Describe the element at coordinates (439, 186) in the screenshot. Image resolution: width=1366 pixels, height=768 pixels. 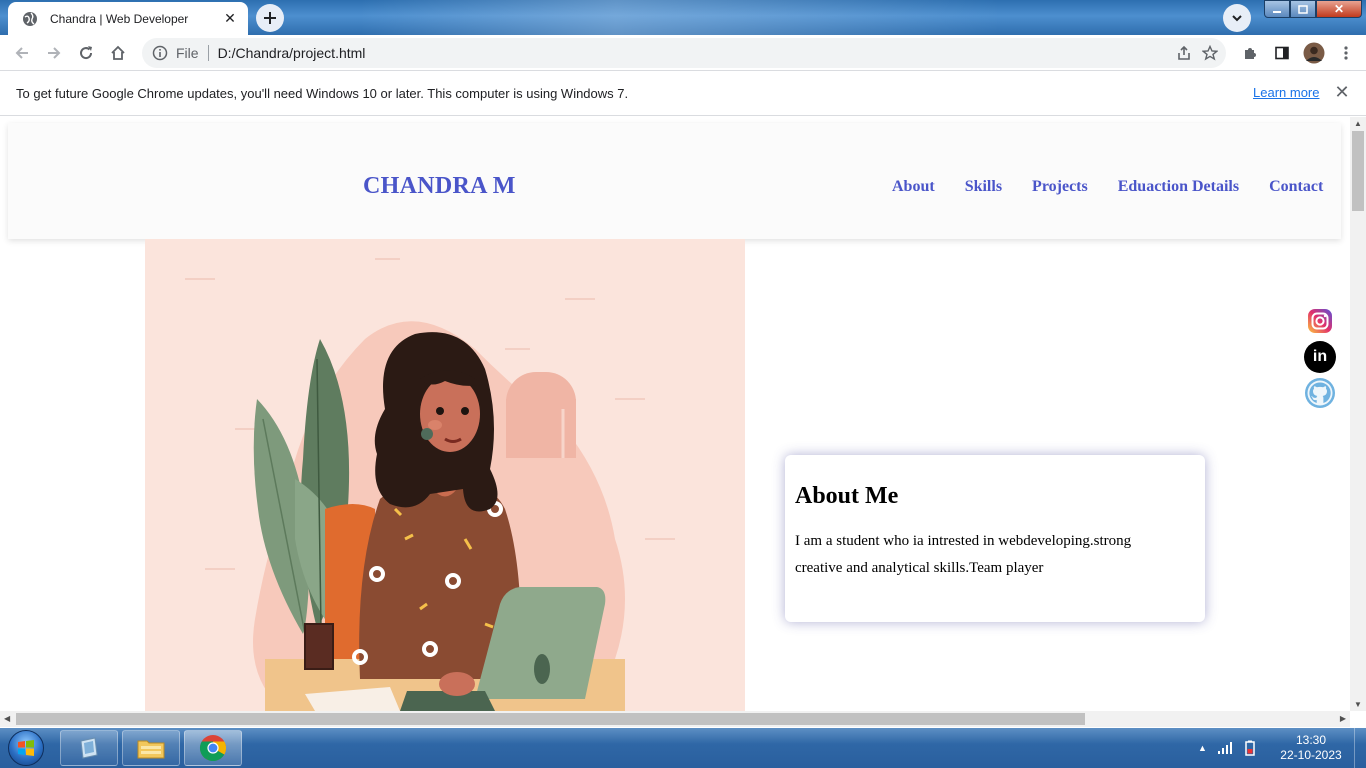
I see `brand-logo: CHANDRA M` at that location.